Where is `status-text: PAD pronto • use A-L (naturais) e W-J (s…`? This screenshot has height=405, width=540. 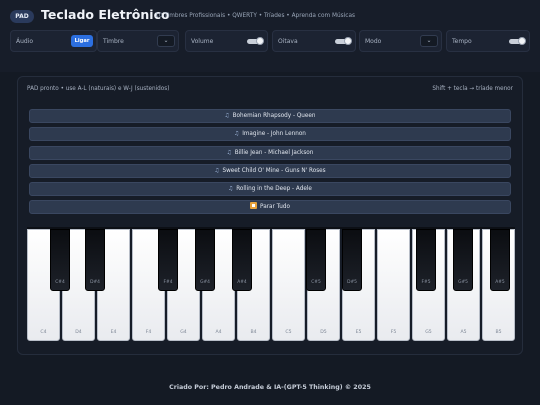
status-text: PAD pronto • use A-L (naturais) e W-J (s… is located at coordinates (98, 89).